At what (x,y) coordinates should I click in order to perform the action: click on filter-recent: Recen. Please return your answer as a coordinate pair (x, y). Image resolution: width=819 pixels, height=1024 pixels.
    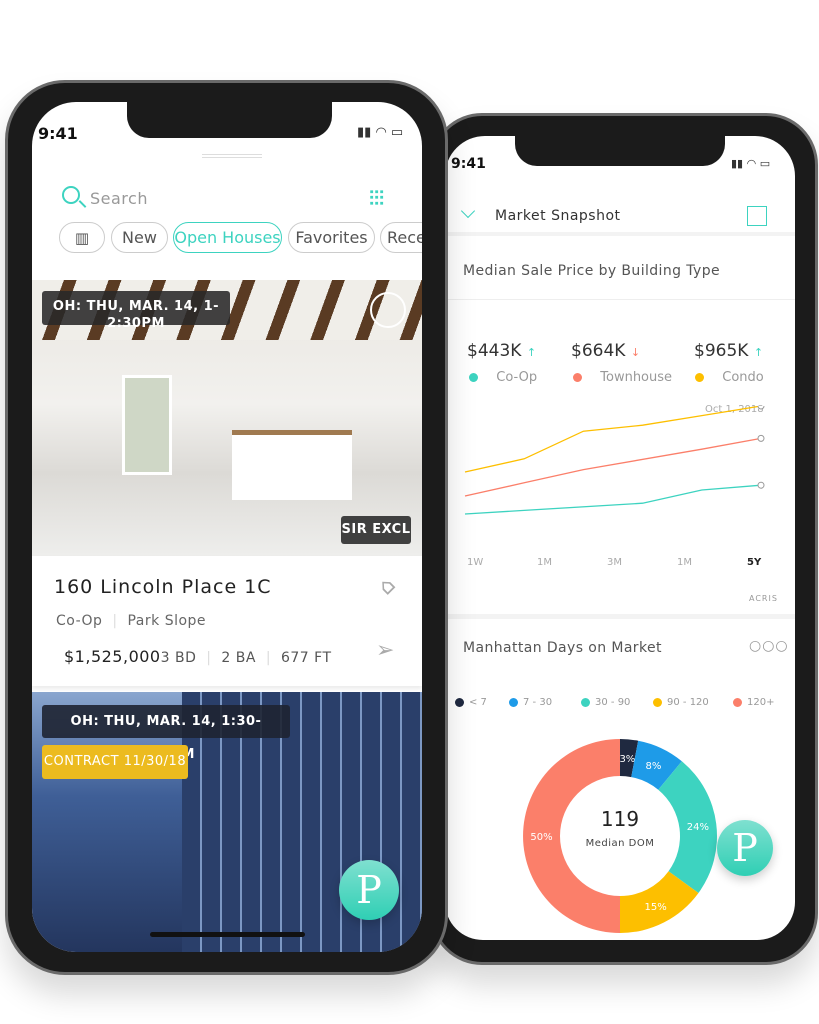
    Looking at the image, I should click on (401, 237).